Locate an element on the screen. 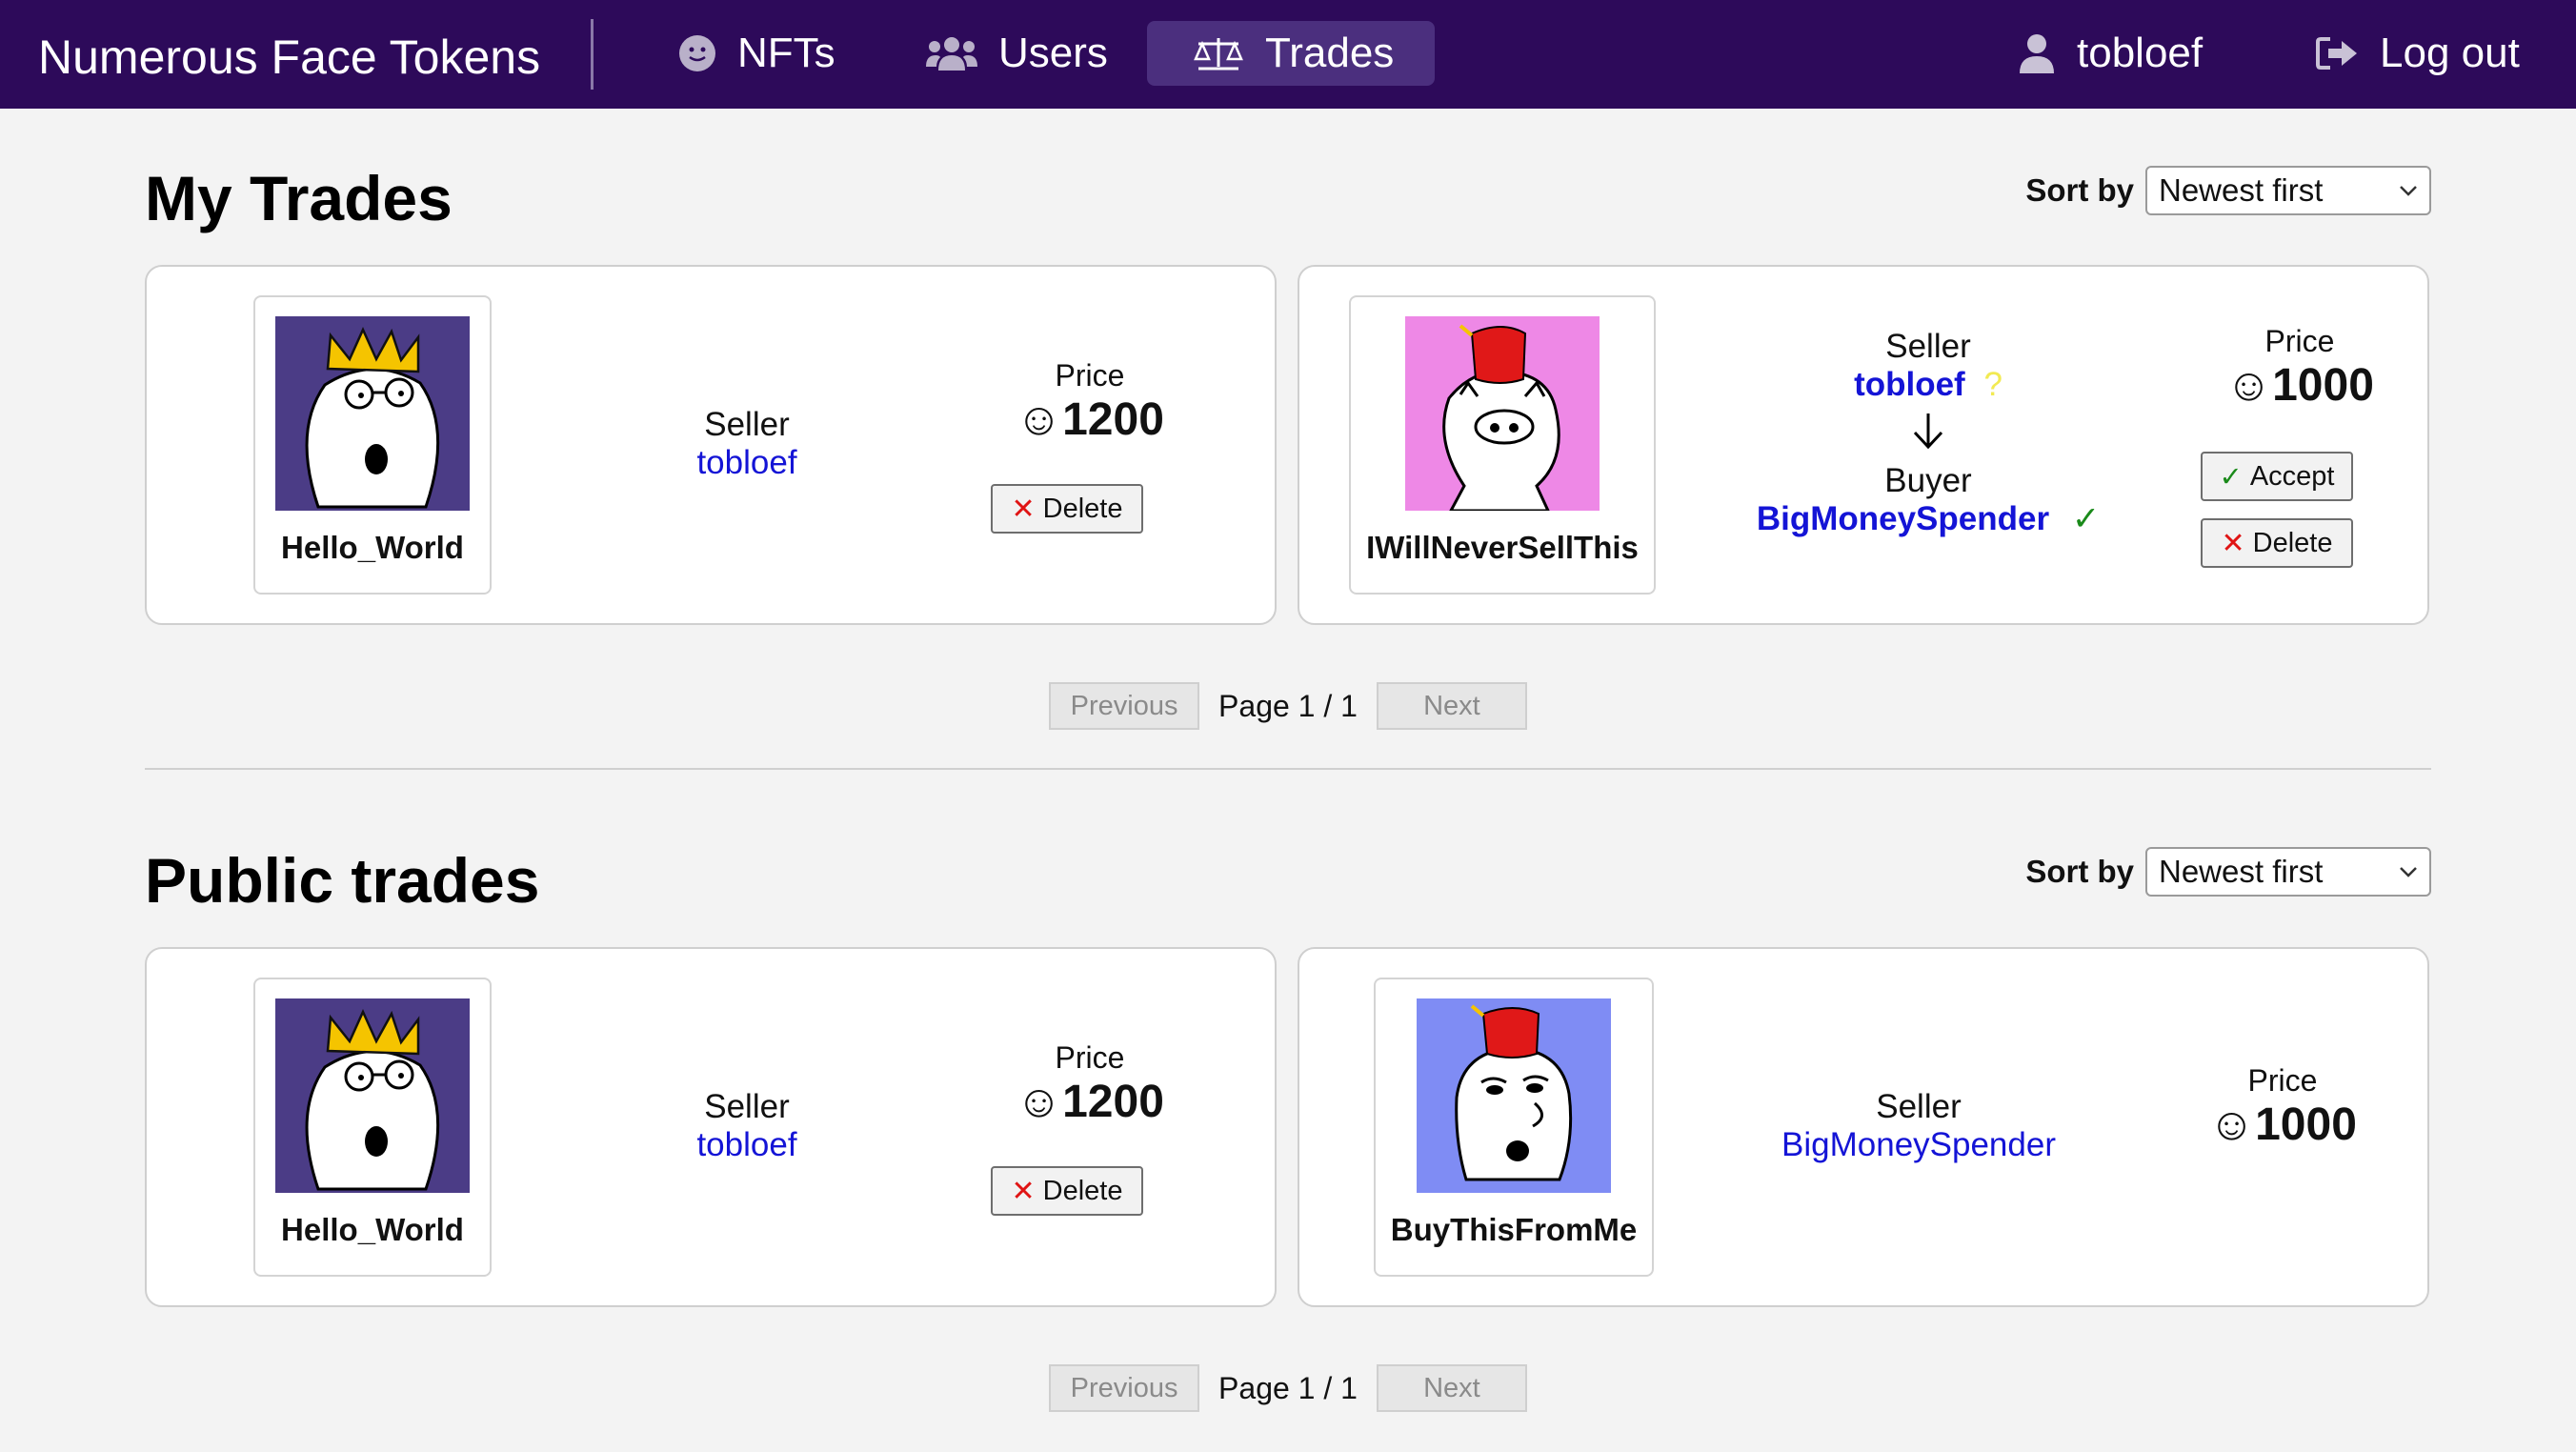  nav-item-trades: Trades is located at coordinates (1291, 53).